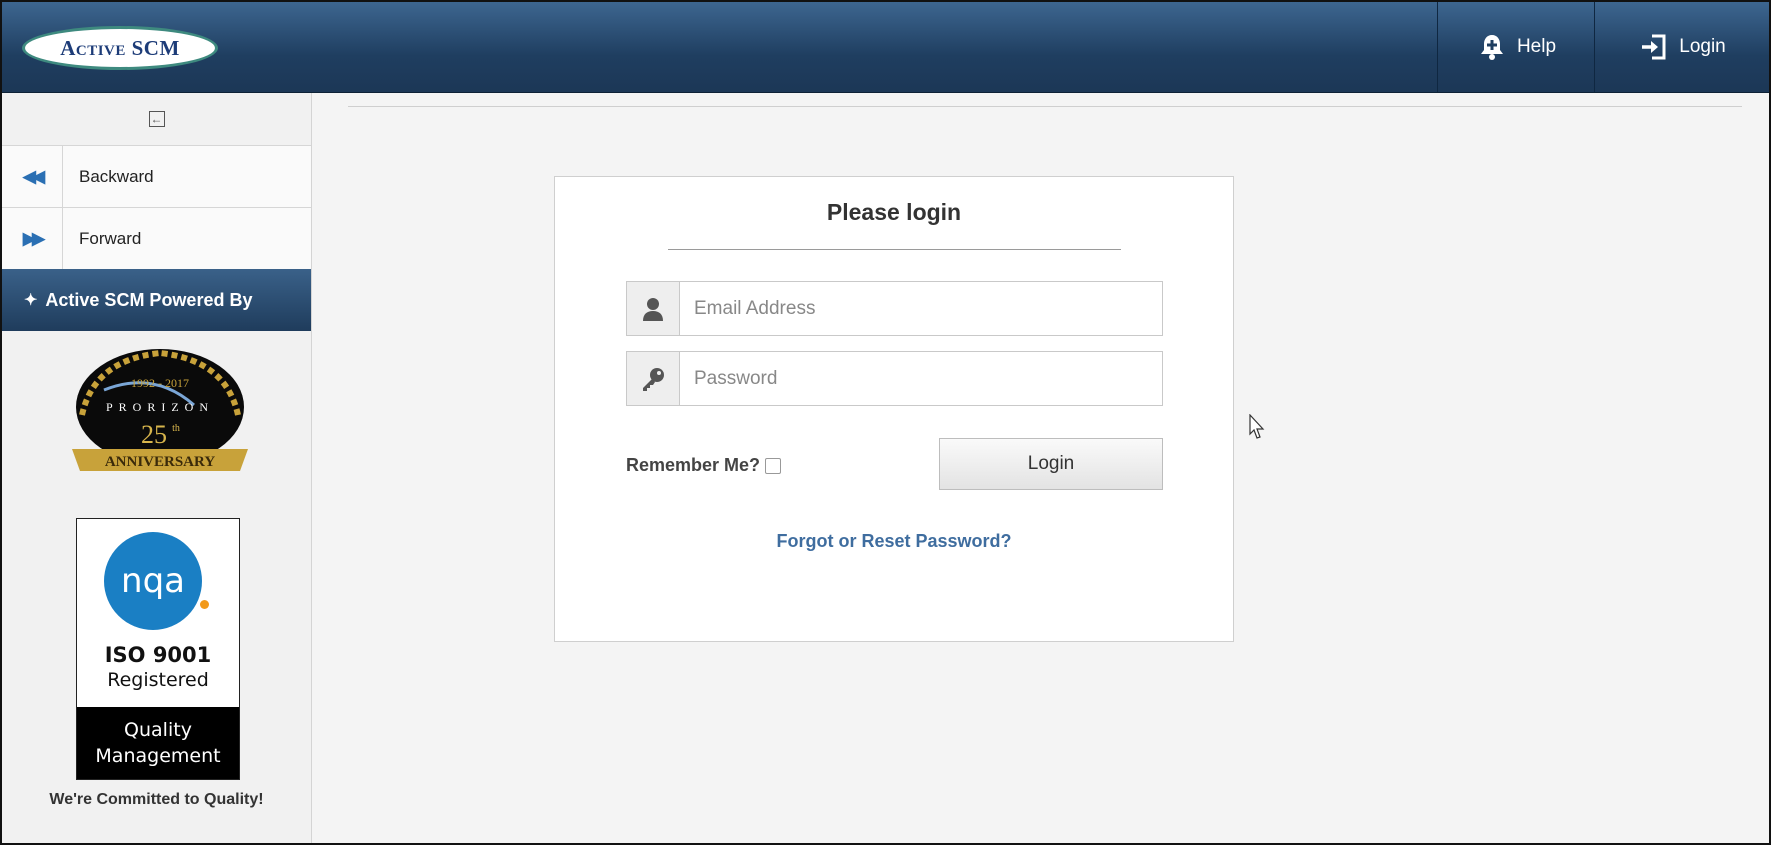 This screenshot has height=845, width=1771. Describe the element at coordinates (31, 300) in the screenshot. I see `plug-icon: ✦` at that location.